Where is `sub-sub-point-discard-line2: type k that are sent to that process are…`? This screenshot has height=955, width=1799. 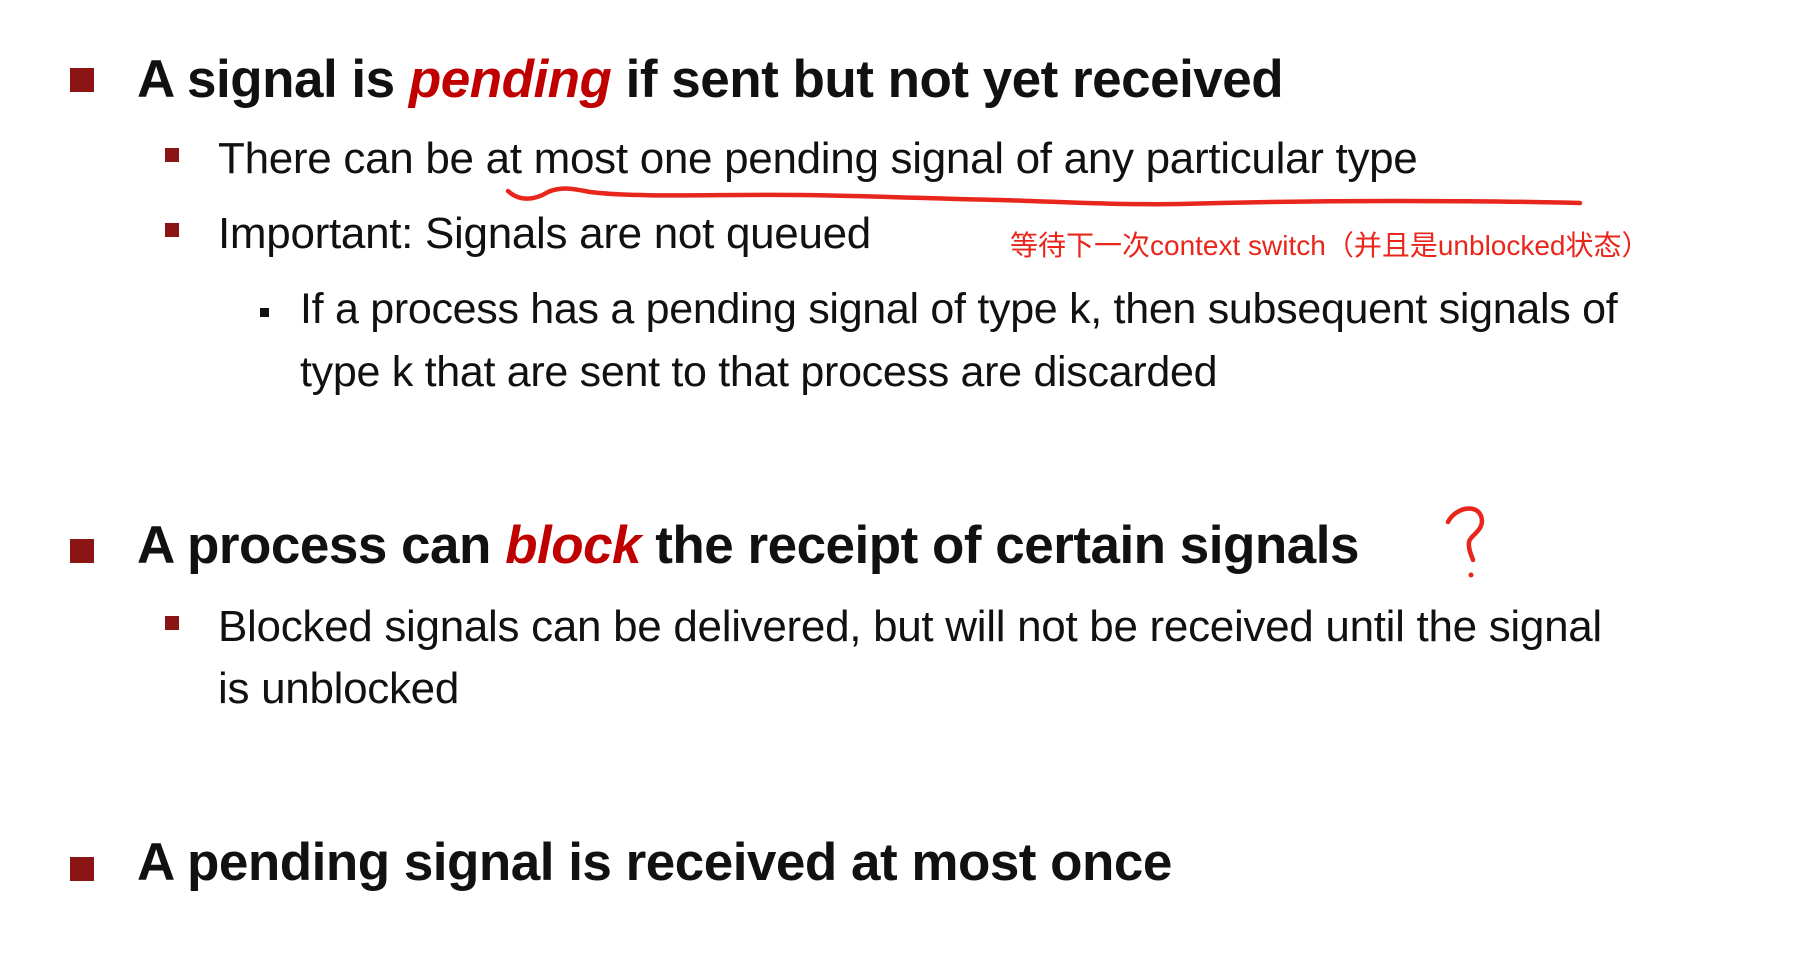
sub-sub-point-discard-line2: type k that are sent to that process are… is located at coordinates (759, 372).